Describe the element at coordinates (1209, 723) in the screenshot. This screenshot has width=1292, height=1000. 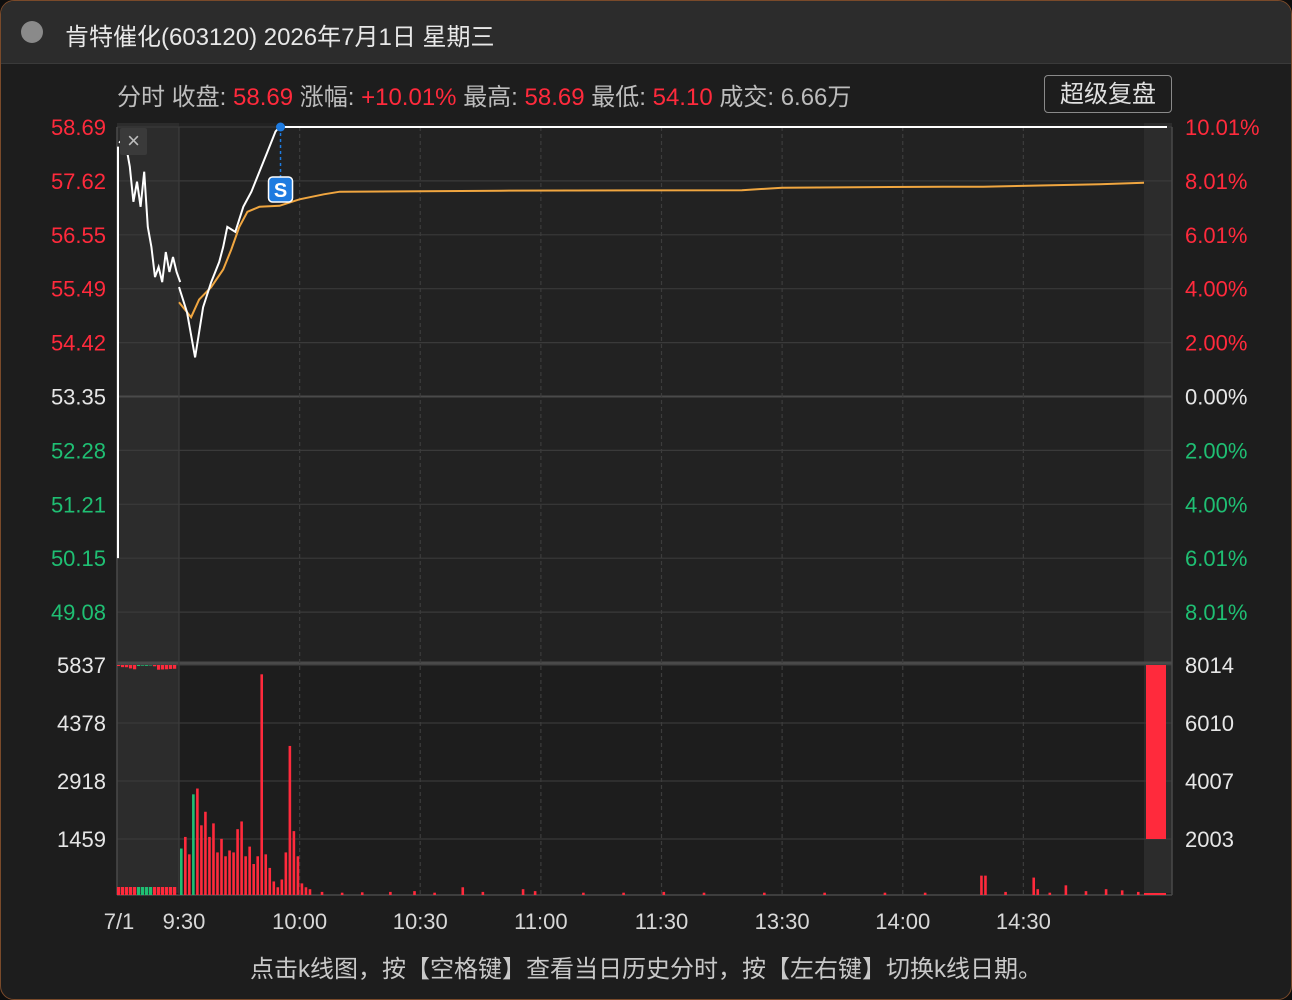
I see `volume-tick-right: 6010` at that location.